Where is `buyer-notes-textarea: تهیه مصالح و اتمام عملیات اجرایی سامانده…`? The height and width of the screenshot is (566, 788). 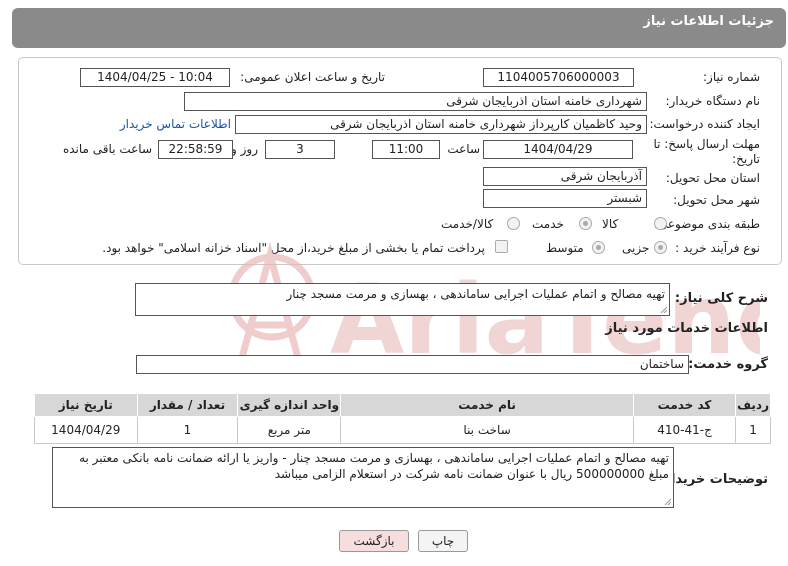 buyer-notes-textarea: تهیه مصالح و اتمام عملیات اجرایی سامانده… is located at coordinates (363, 477).